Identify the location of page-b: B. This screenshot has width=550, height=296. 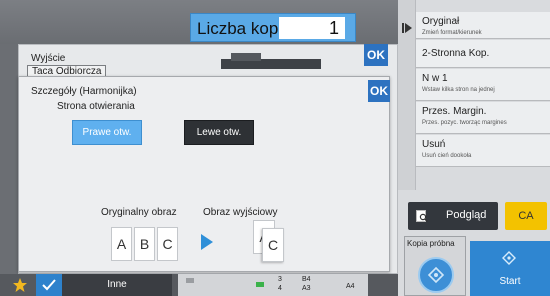
(144, 244).